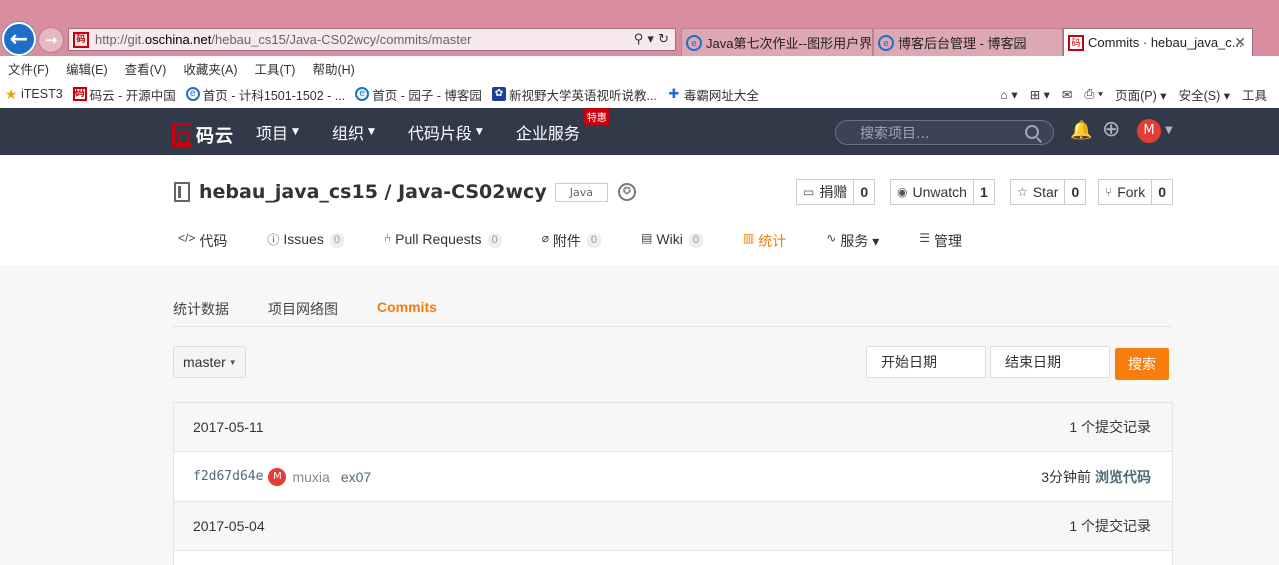 This screenshot has width=1279, height=565. Describe the element at coordinates (1050, 362) in the screenshot. I see `end-date-input: 结束日期` at that location.